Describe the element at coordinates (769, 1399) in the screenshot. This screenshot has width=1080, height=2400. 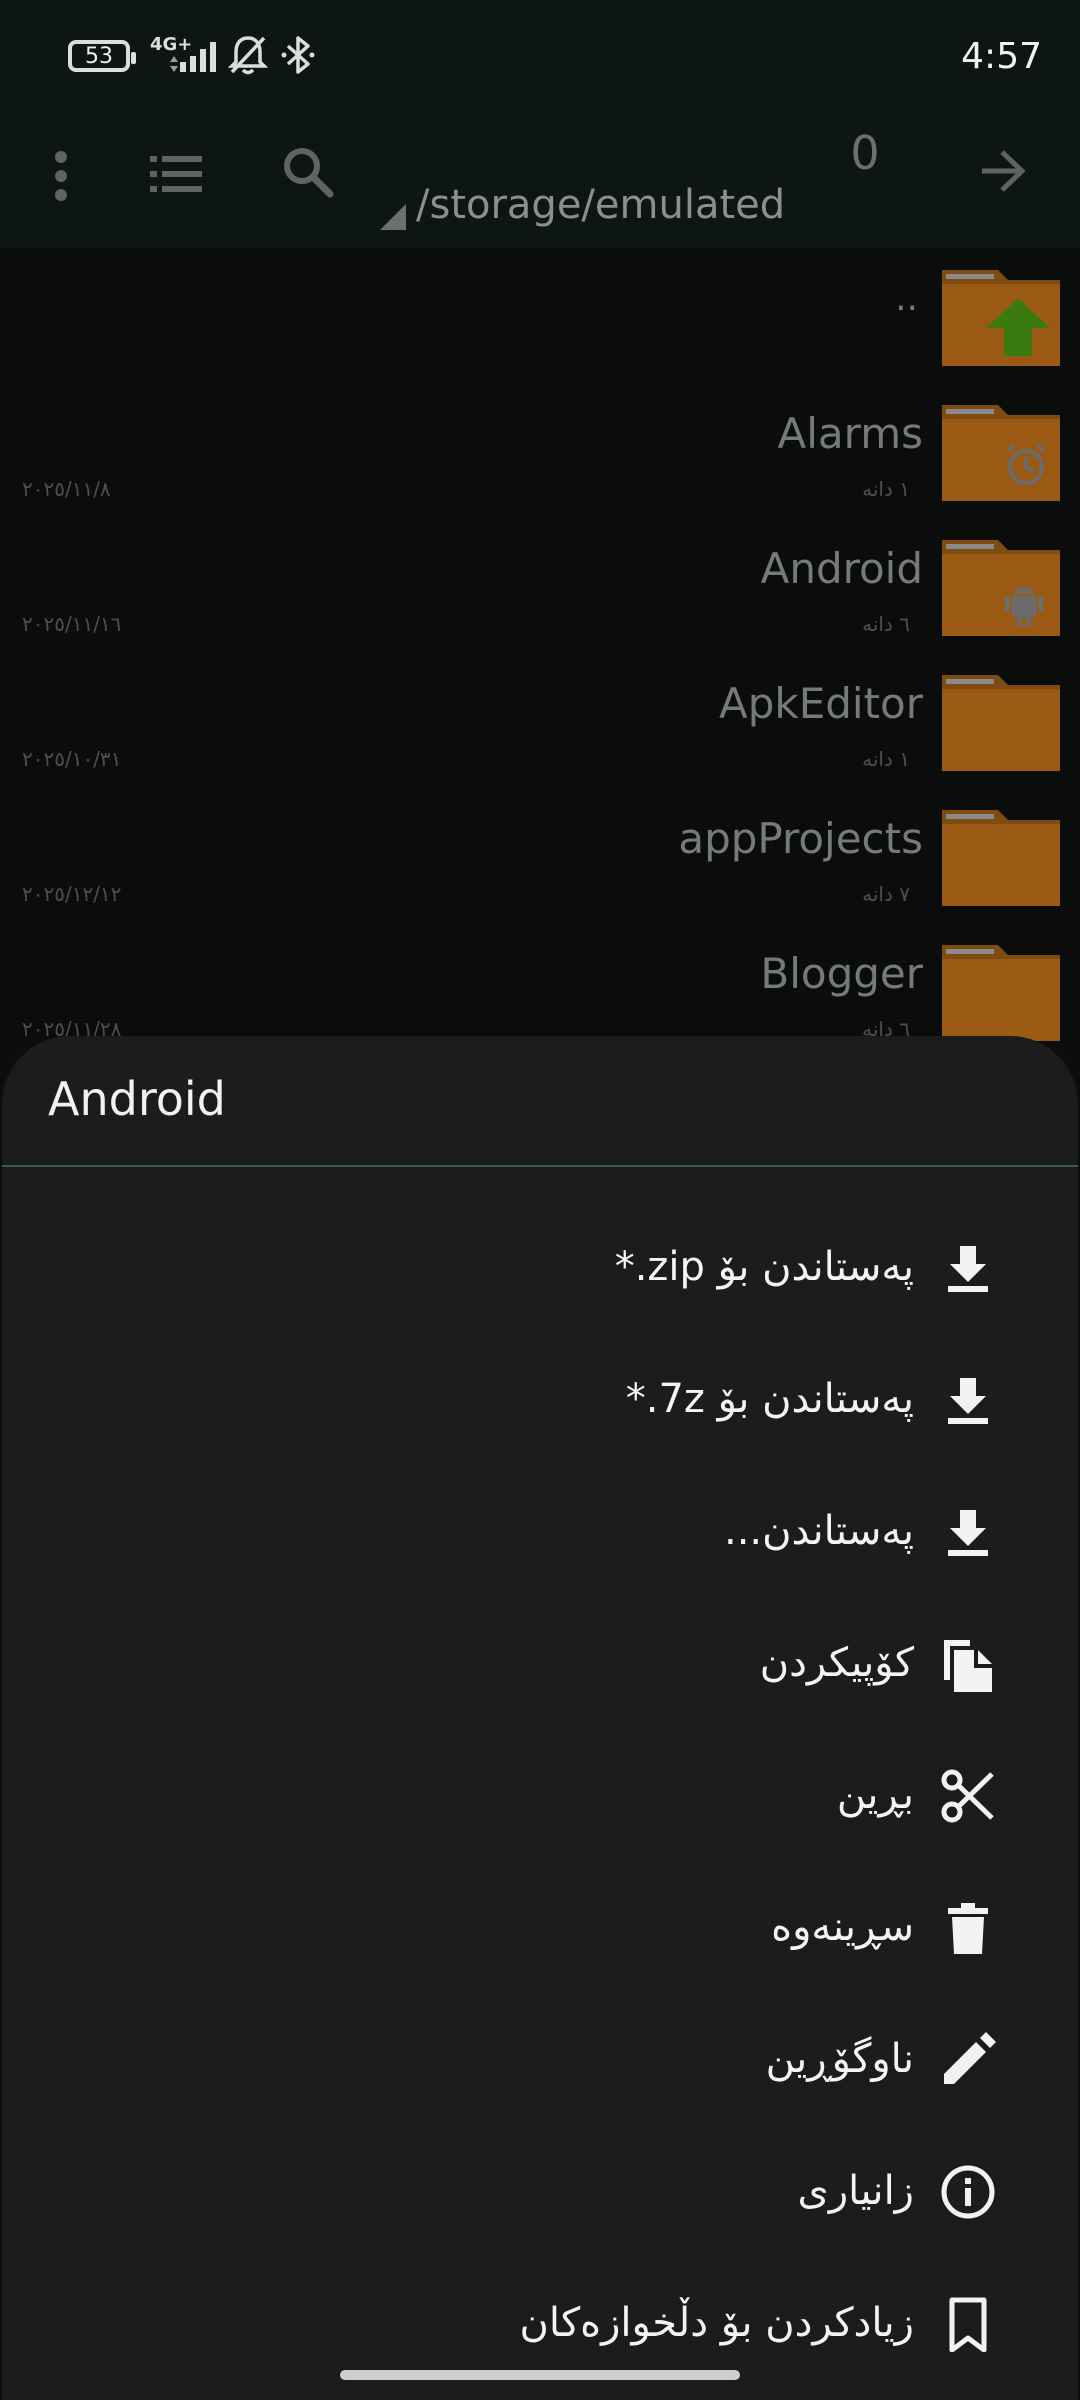
I see `menu-item-label: پەستاندن بۆ ‎*.7z` at that location.